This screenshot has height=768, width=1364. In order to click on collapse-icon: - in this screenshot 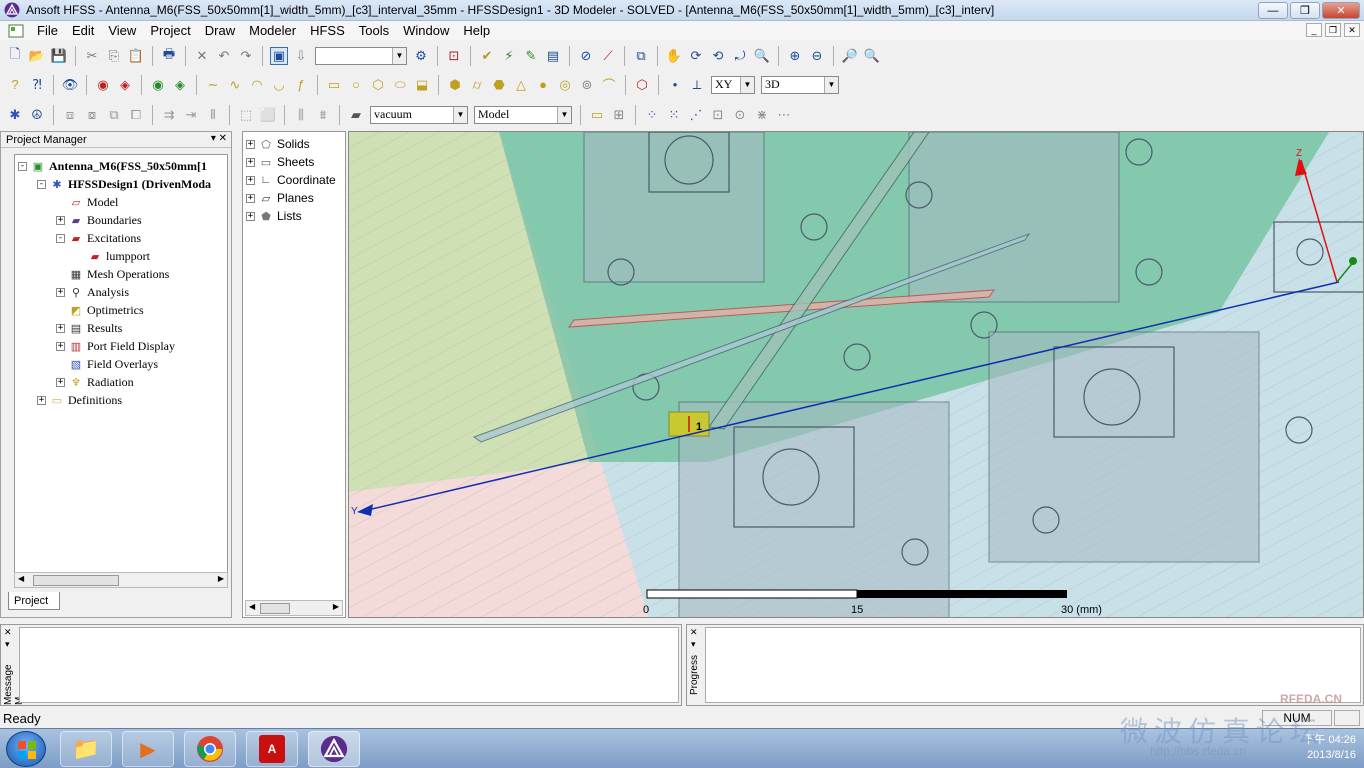, I will do `click(41, 184)`.